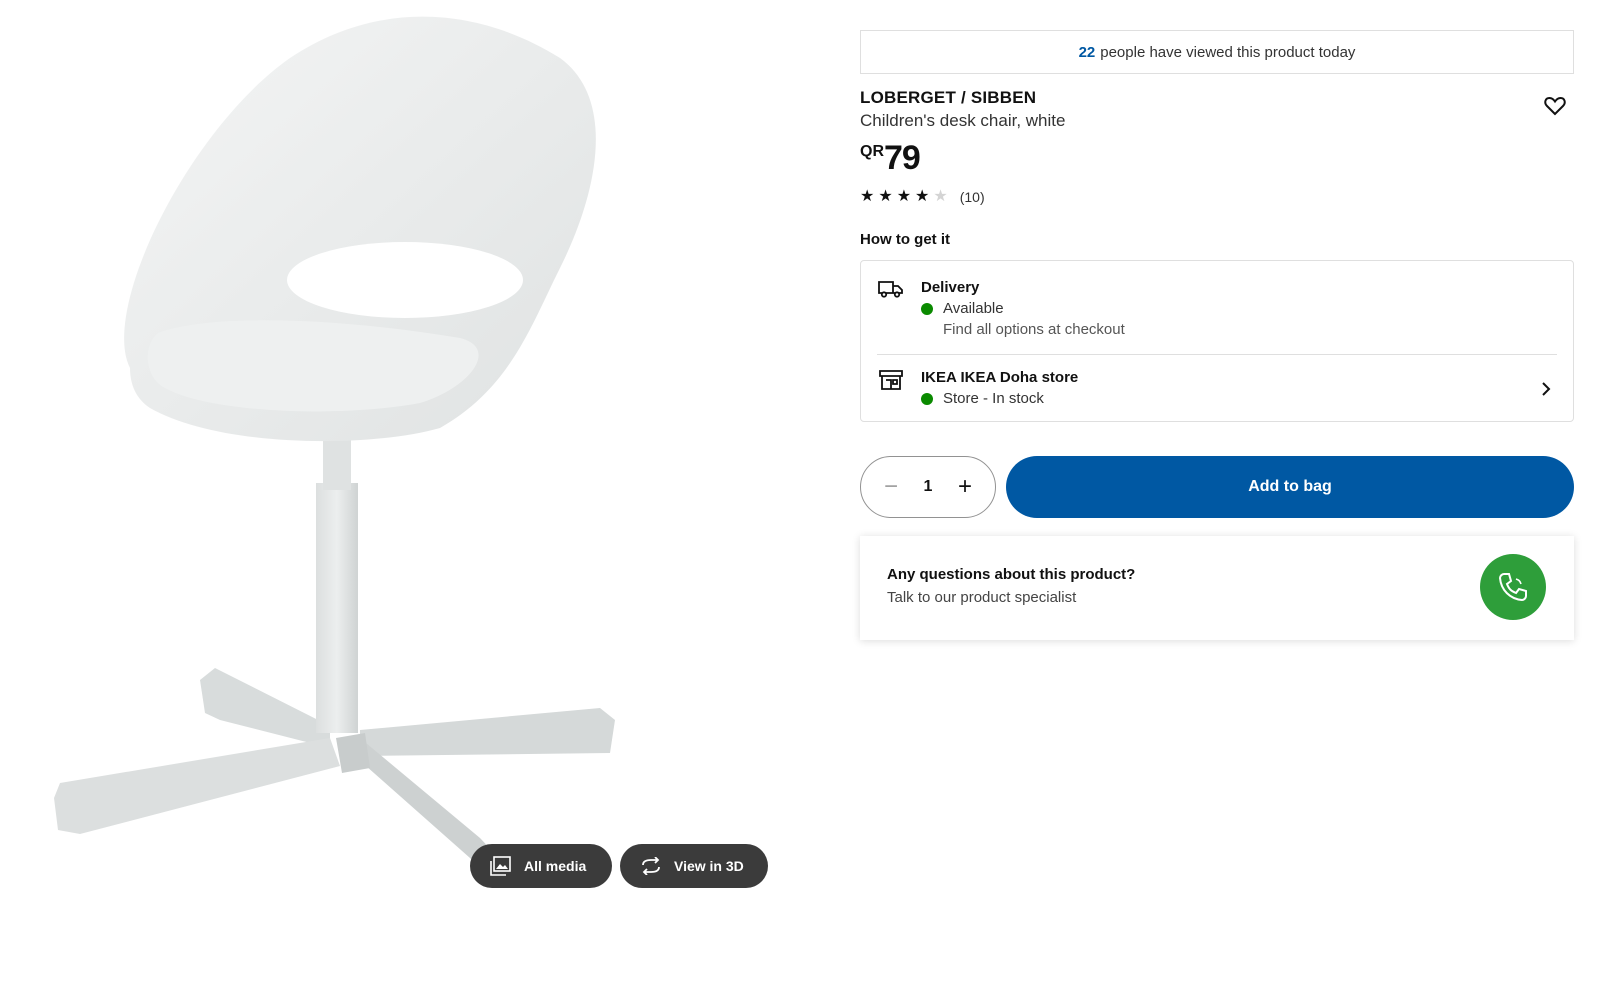 This screenshot has height=1004, width=1600. What do you see at coordinates (972, 197) in the screenshot?
I see `review-count: (10)` at bounding box center [972, 197].